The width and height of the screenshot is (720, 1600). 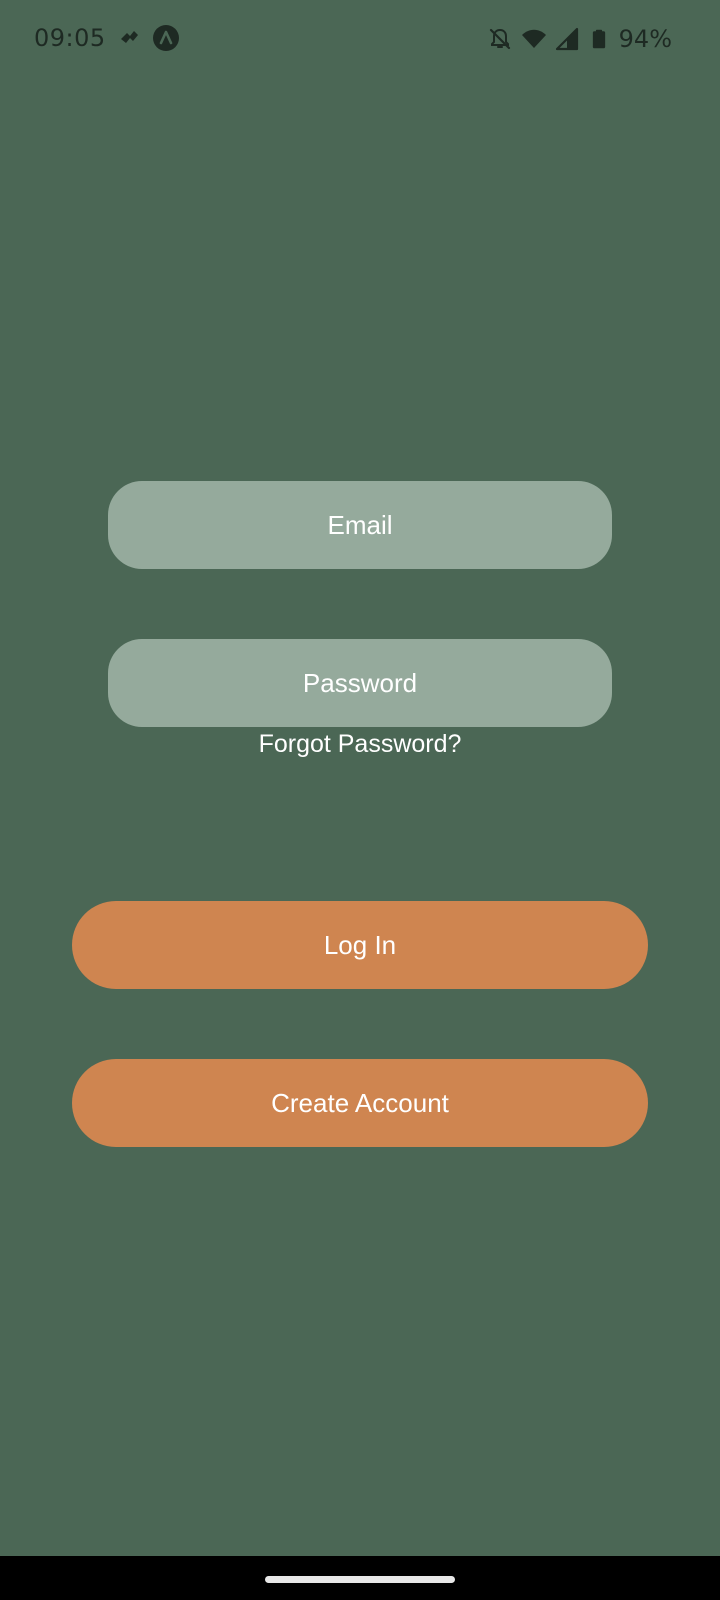 What do you see at coordinates (579, 39) in the screenshot?
I see `status-icons: 94%` at bounding box center [579, 39].